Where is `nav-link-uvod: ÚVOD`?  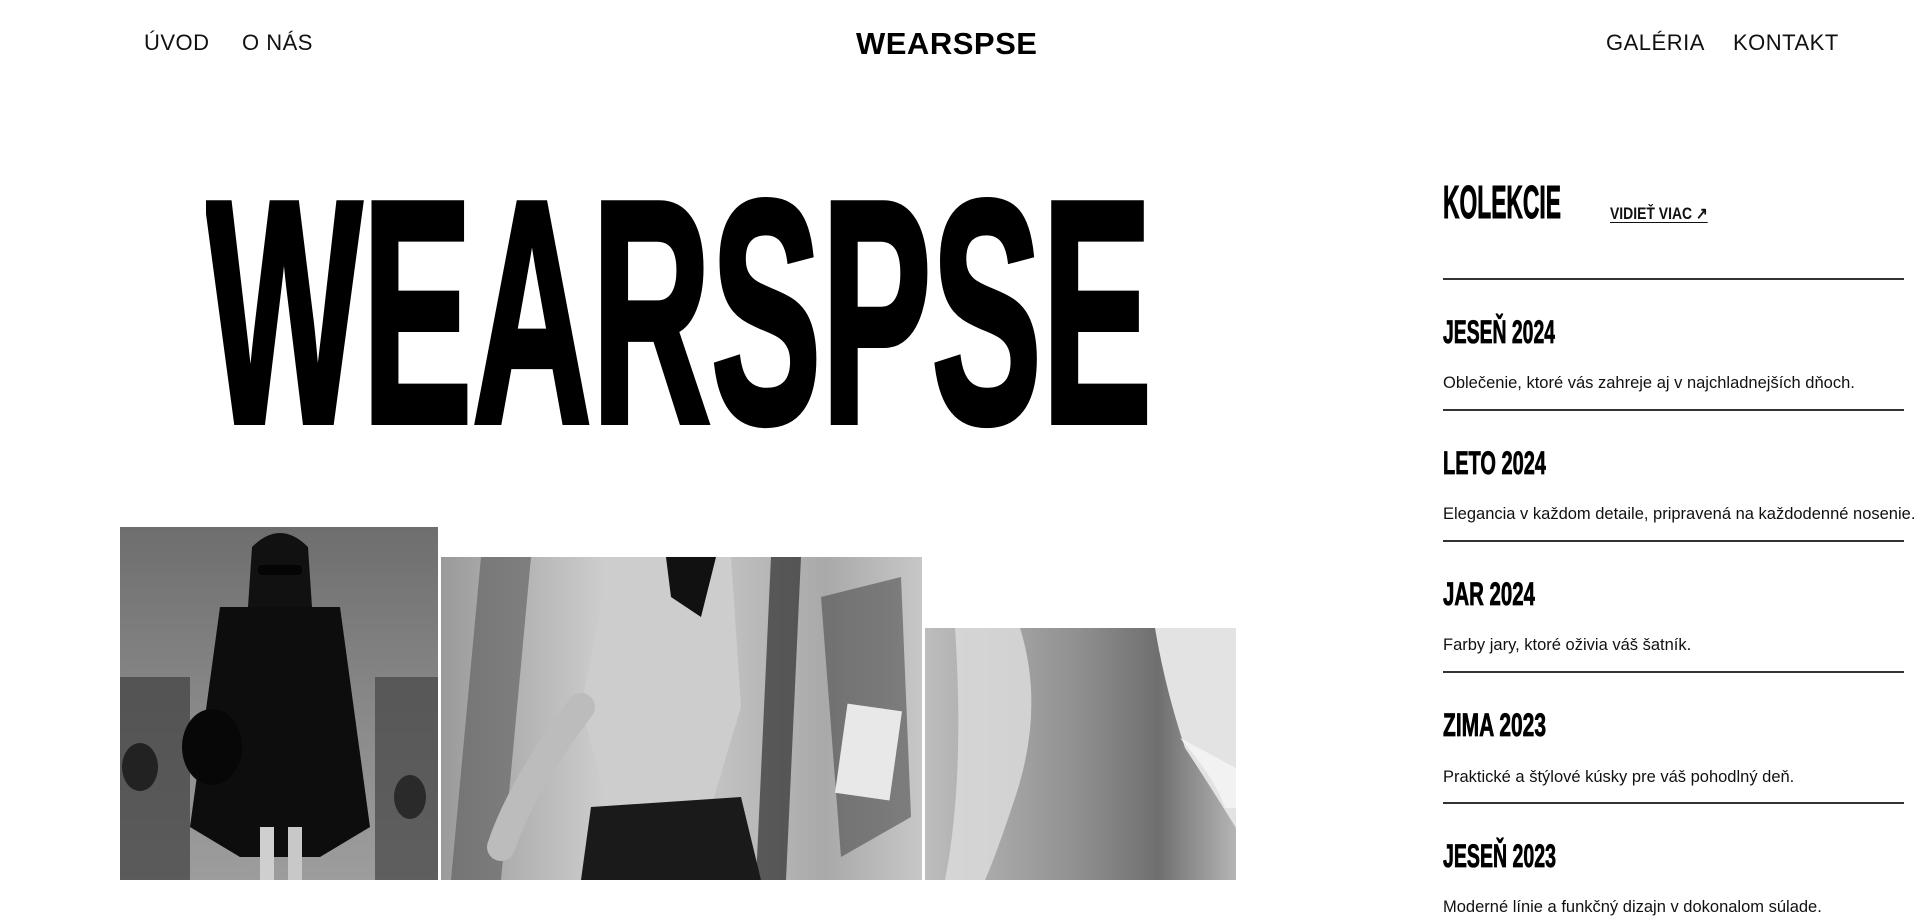
nav-link-uvod: ÚVOD is located at coordinates (177, 43).